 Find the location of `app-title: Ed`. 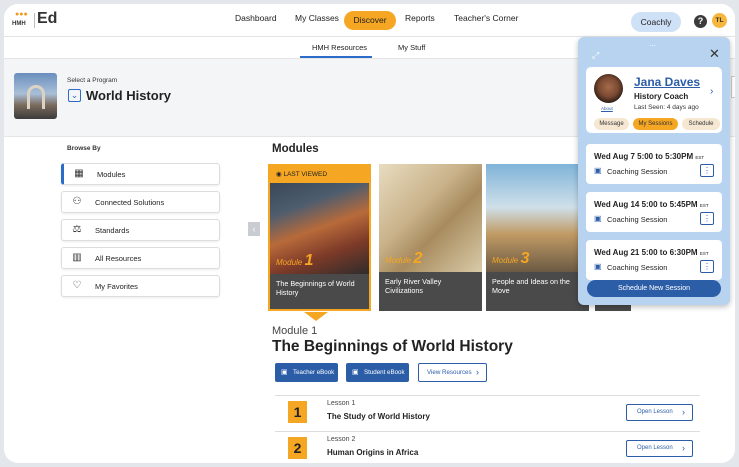

app-title: Ed is located at coordinates (47, 18).